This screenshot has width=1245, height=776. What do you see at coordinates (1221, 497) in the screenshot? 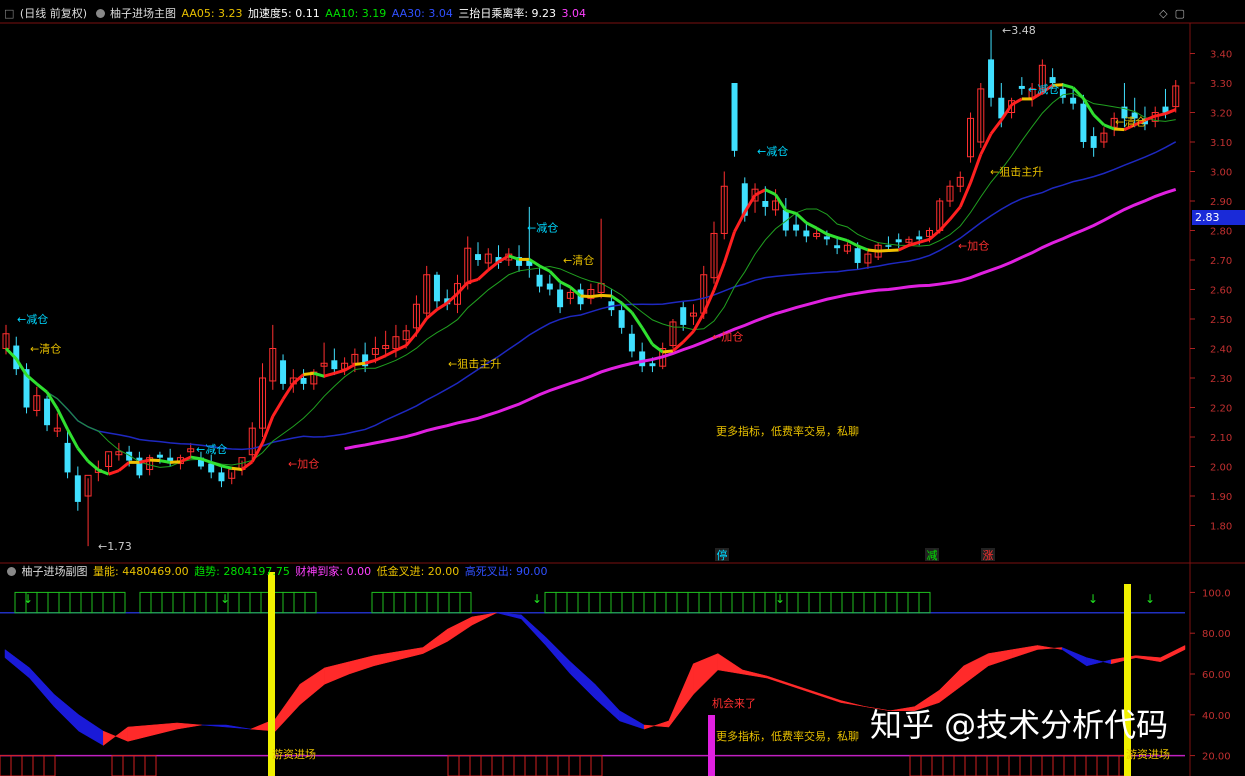
I see `y-tick-label: 1.90` at bounding box center [1221, 497].